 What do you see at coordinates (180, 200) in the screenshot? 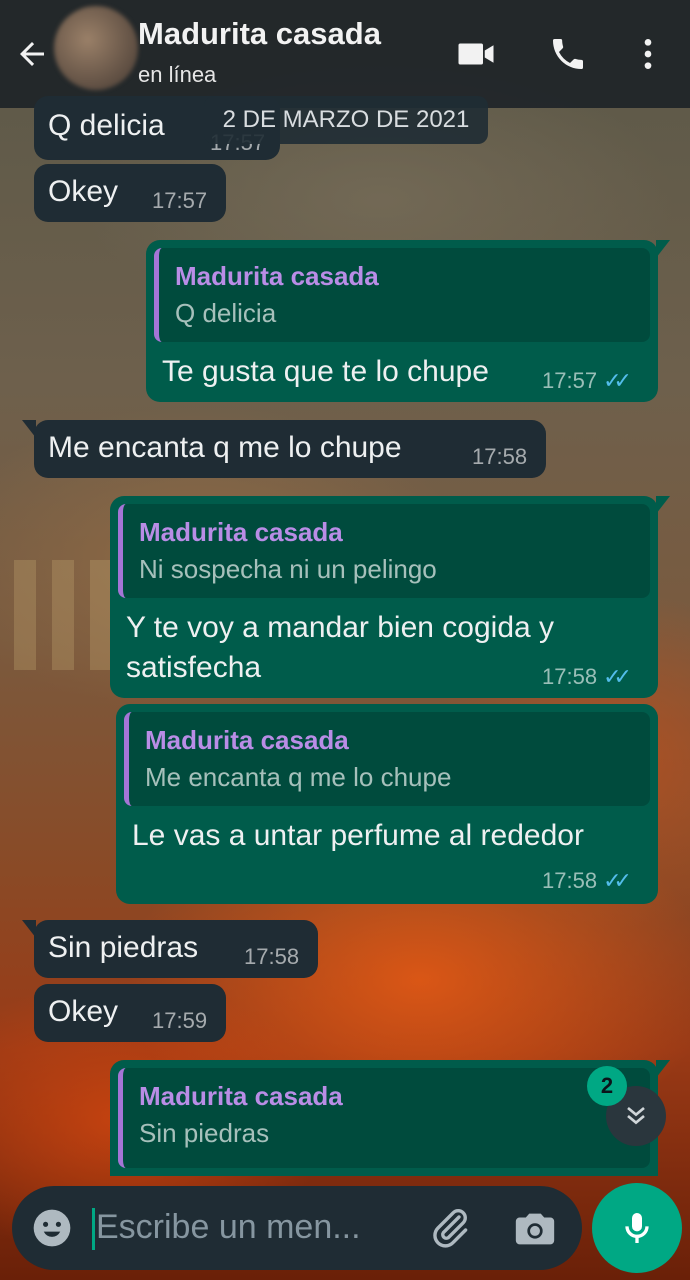
I see `message-time: 17:57` at bounding box center [180, 200].